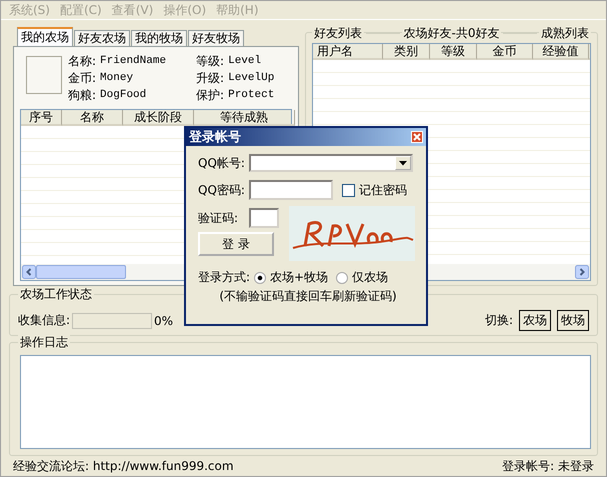 The width and height of the screenshot is (607, 477). I want to click on info-value: Level, so click(244, 61).